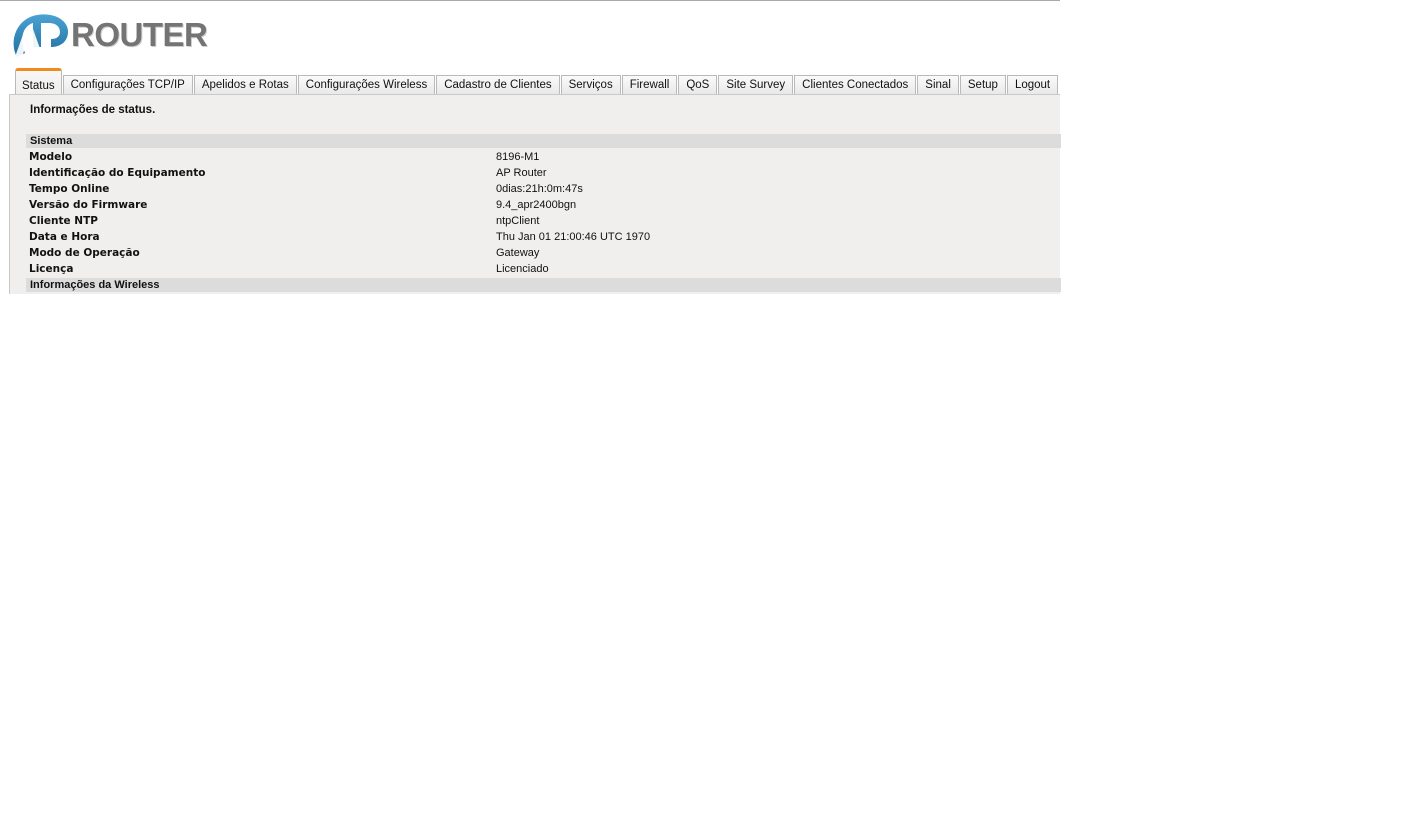 The image size is (1420, 814). Describe the element at coordinates (38, 81) in the screenshot. I see `tab-status: Status` at that location.